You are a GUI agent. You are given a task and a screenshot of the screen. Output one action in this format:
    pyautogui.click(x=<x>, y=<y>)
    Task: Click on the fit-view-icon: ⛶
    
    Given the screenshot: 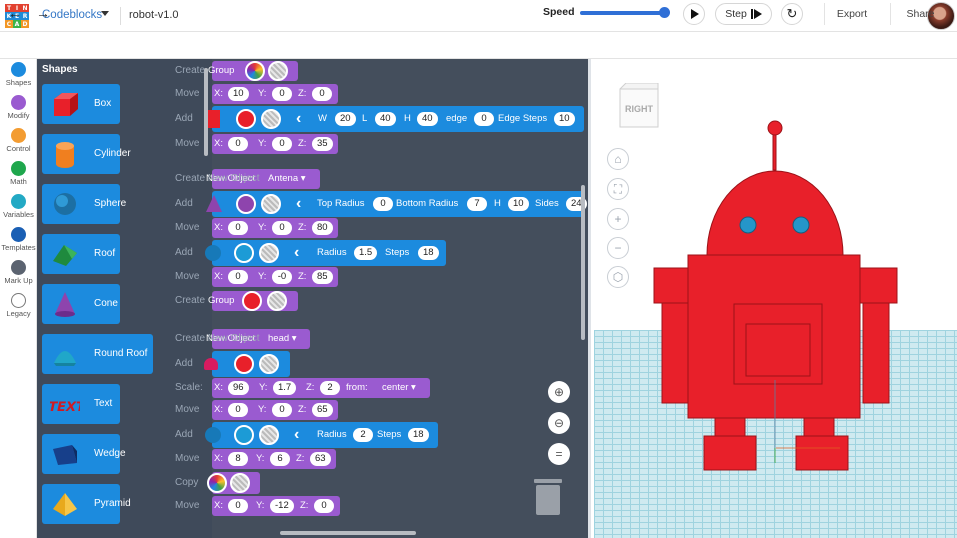 What is the action you would take?
    pyautogui.click(x=618, y=189)
    